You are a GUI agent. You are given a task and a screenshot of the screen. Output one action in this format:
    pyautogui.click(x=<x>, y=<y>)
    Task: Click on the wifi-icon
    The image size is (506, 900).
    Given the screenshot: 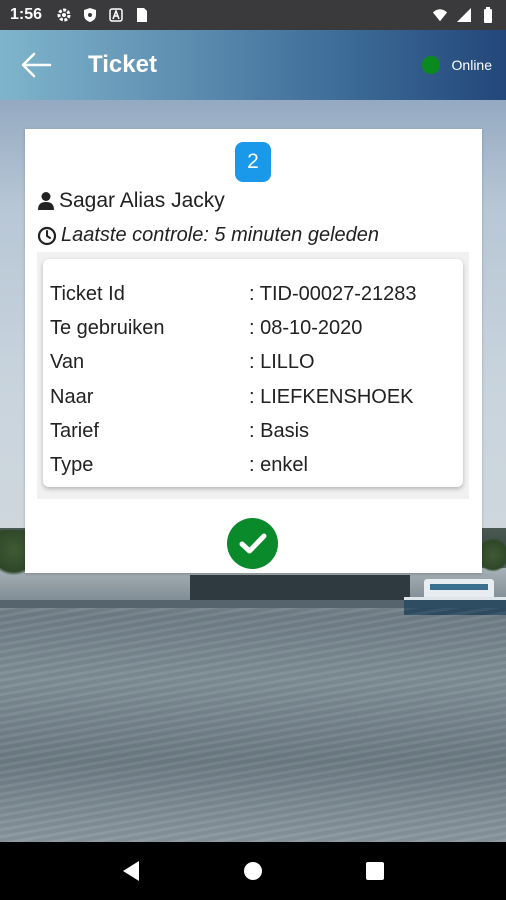 What is the action you would take?
    pyautogui.click(x=440, y=15)
    